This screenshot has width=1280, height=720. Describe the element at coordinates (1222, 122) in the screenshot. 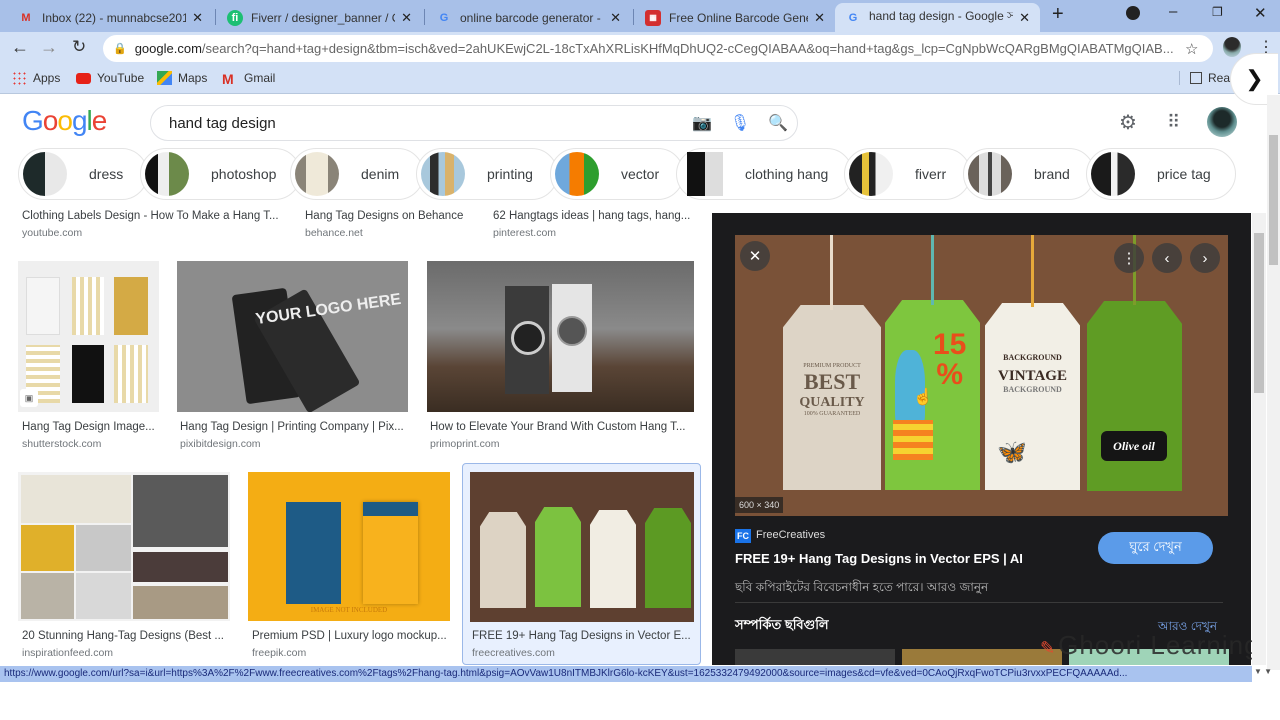

I see `google-account-avatar` at that location.